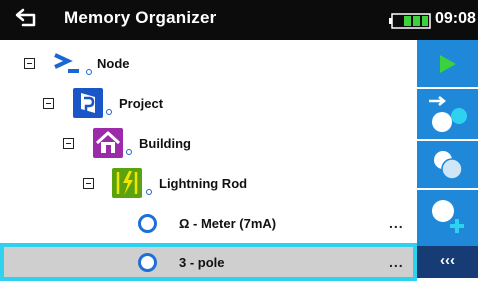 The image size is (478, 281). I want to click on tree-item-label: Node, so click(113, 63).